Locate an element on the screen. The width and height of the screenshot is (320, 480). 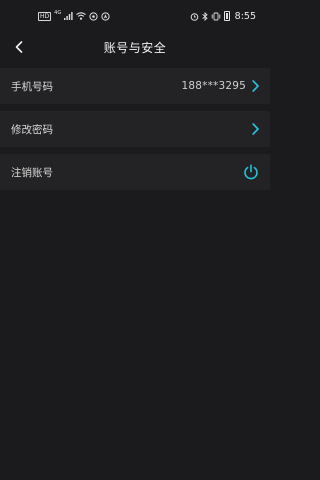
phone-number-value: 188***3295 is located at coordinates (213, 86).